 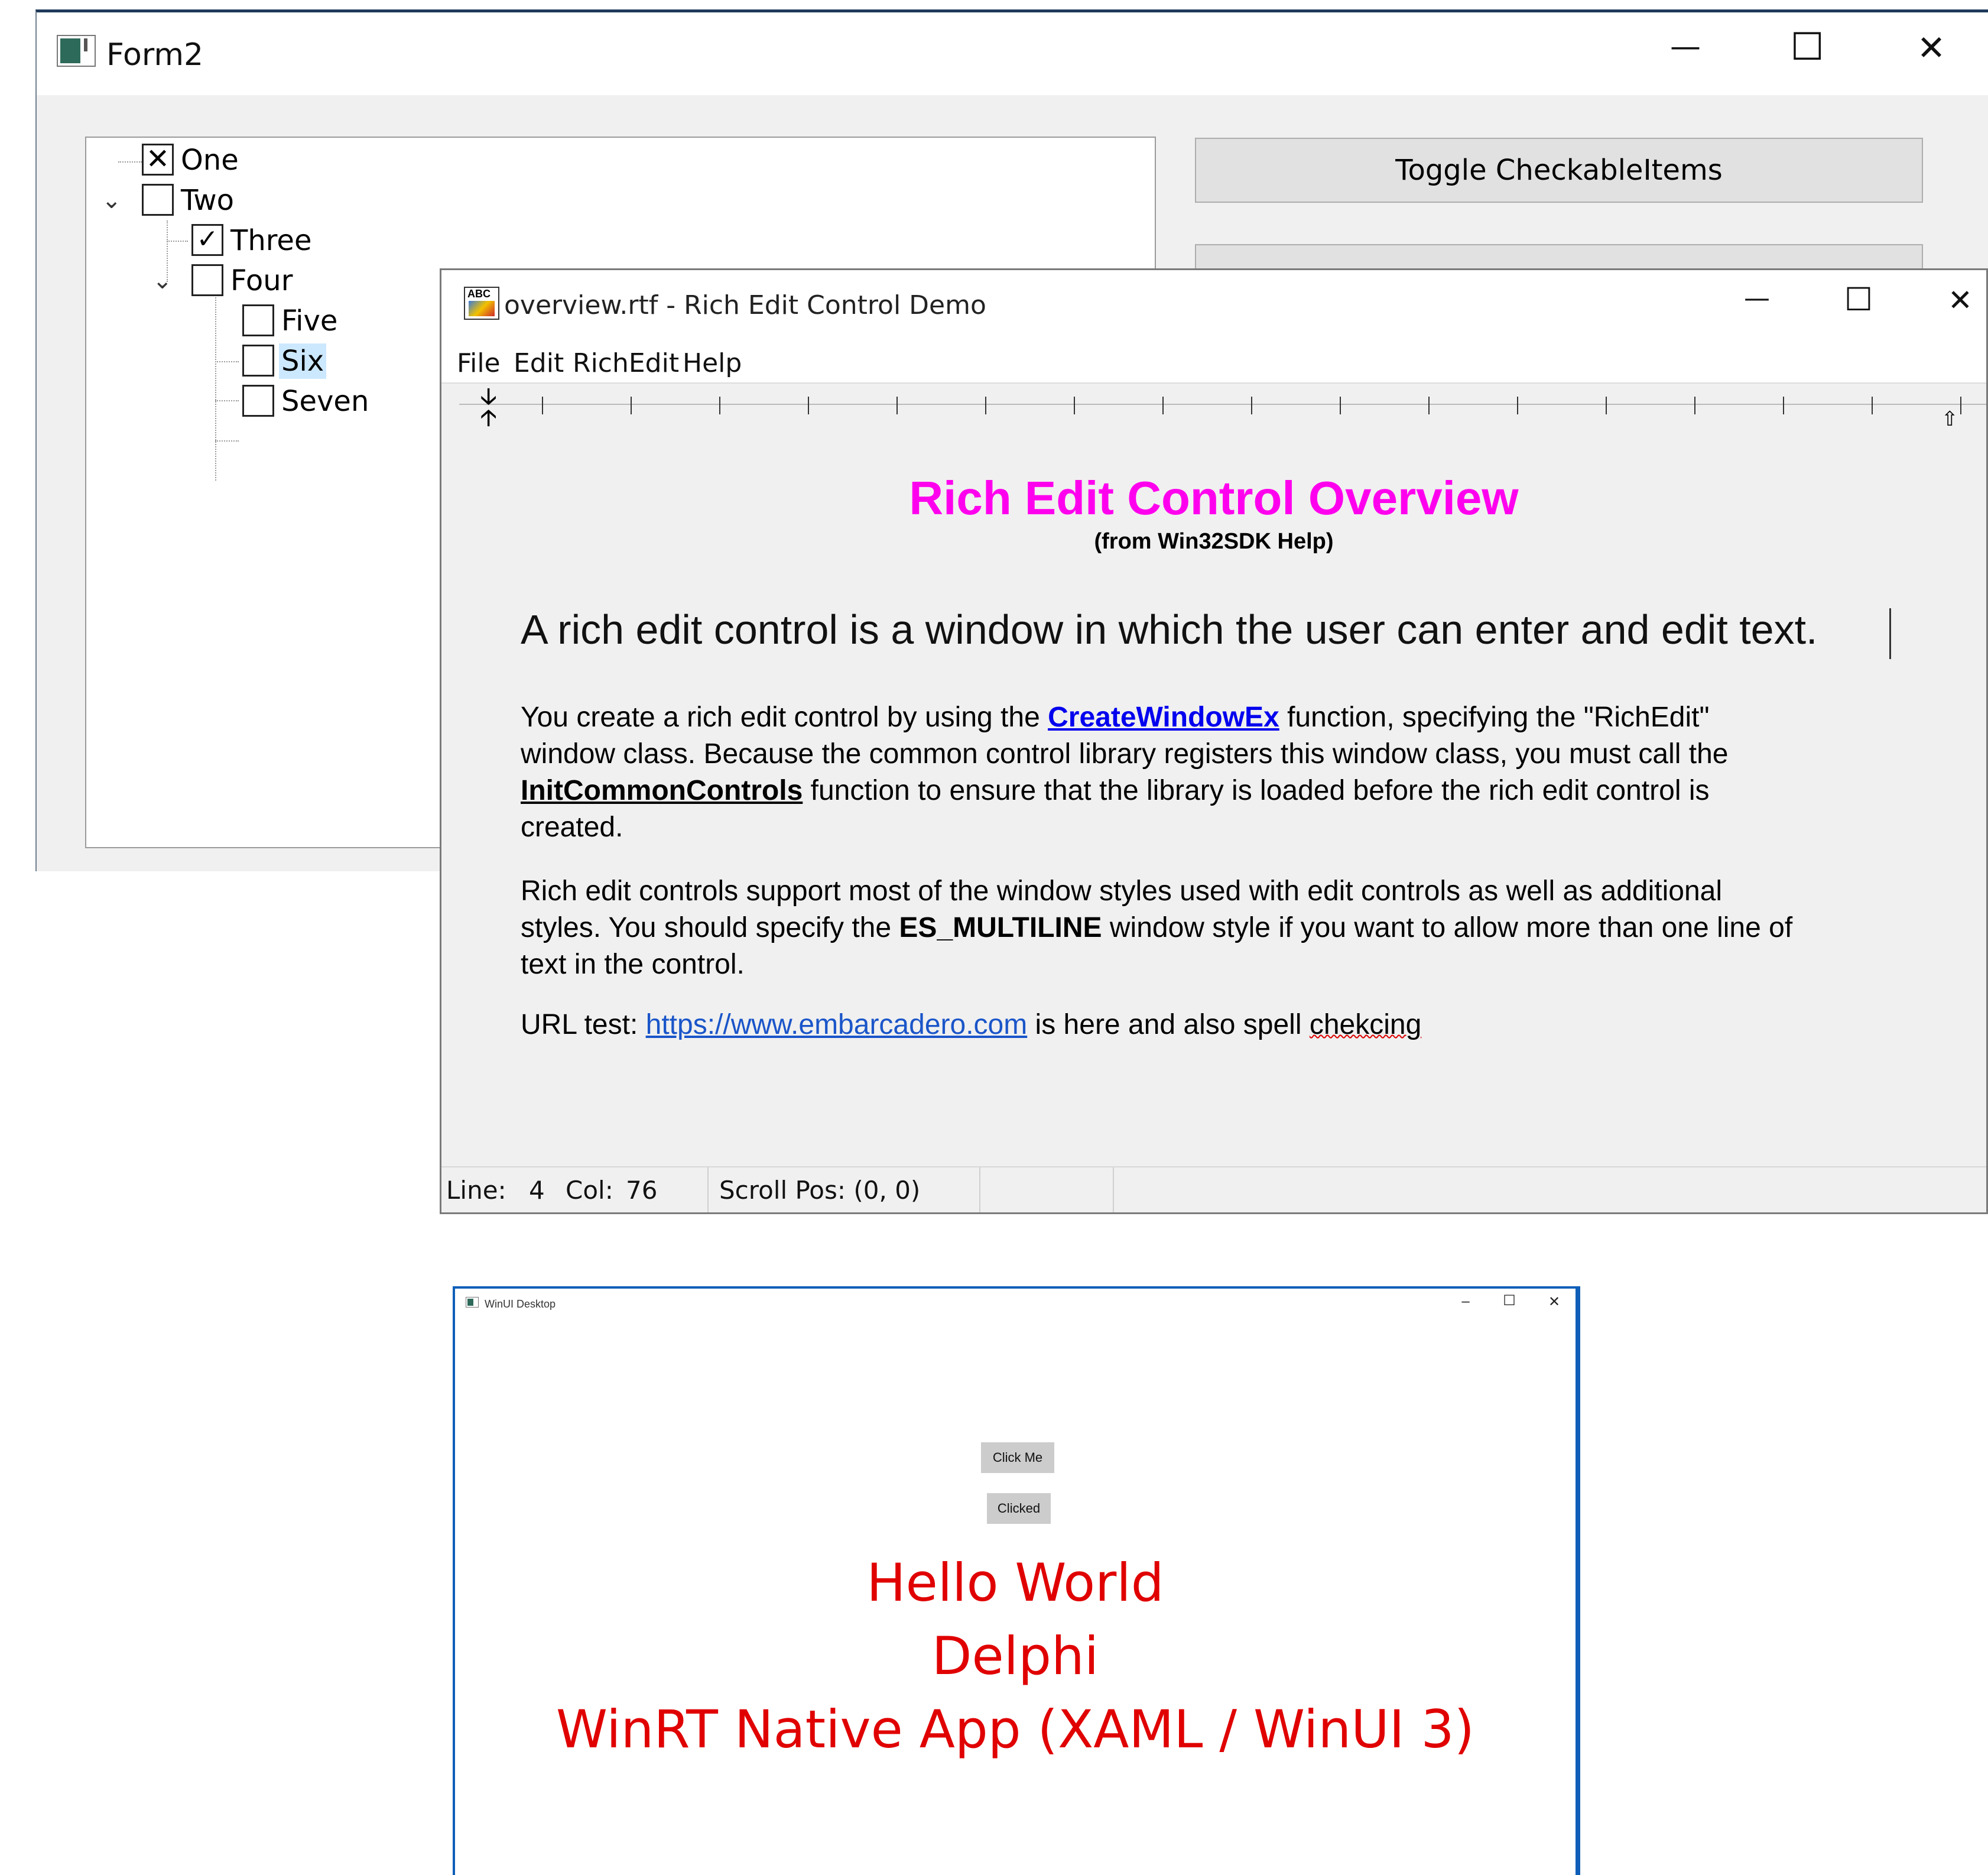 I want to click on hello-world-text: Hello World, so click(x=1015, y=1582).